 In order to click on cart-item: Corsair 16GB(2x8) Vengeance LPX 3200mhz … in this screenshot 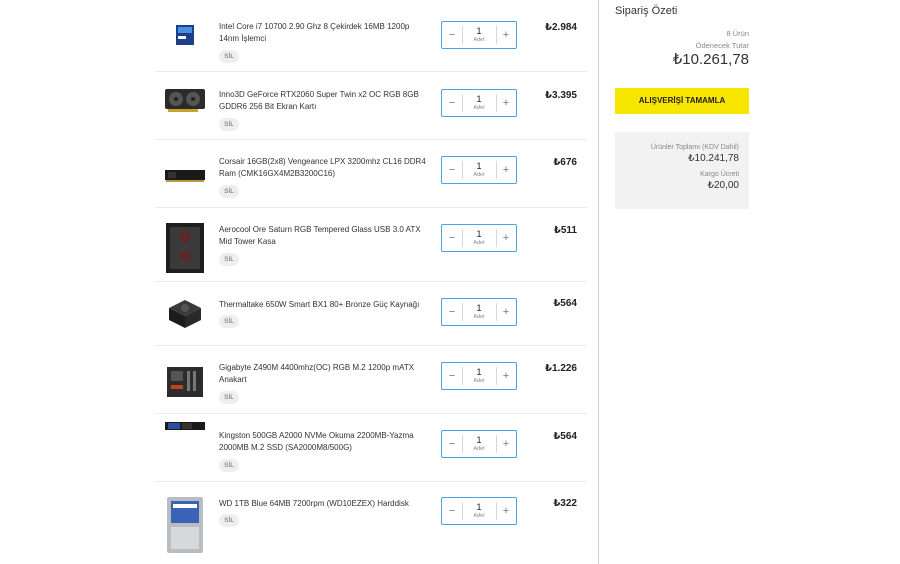, I will do `click(371, 174)`.